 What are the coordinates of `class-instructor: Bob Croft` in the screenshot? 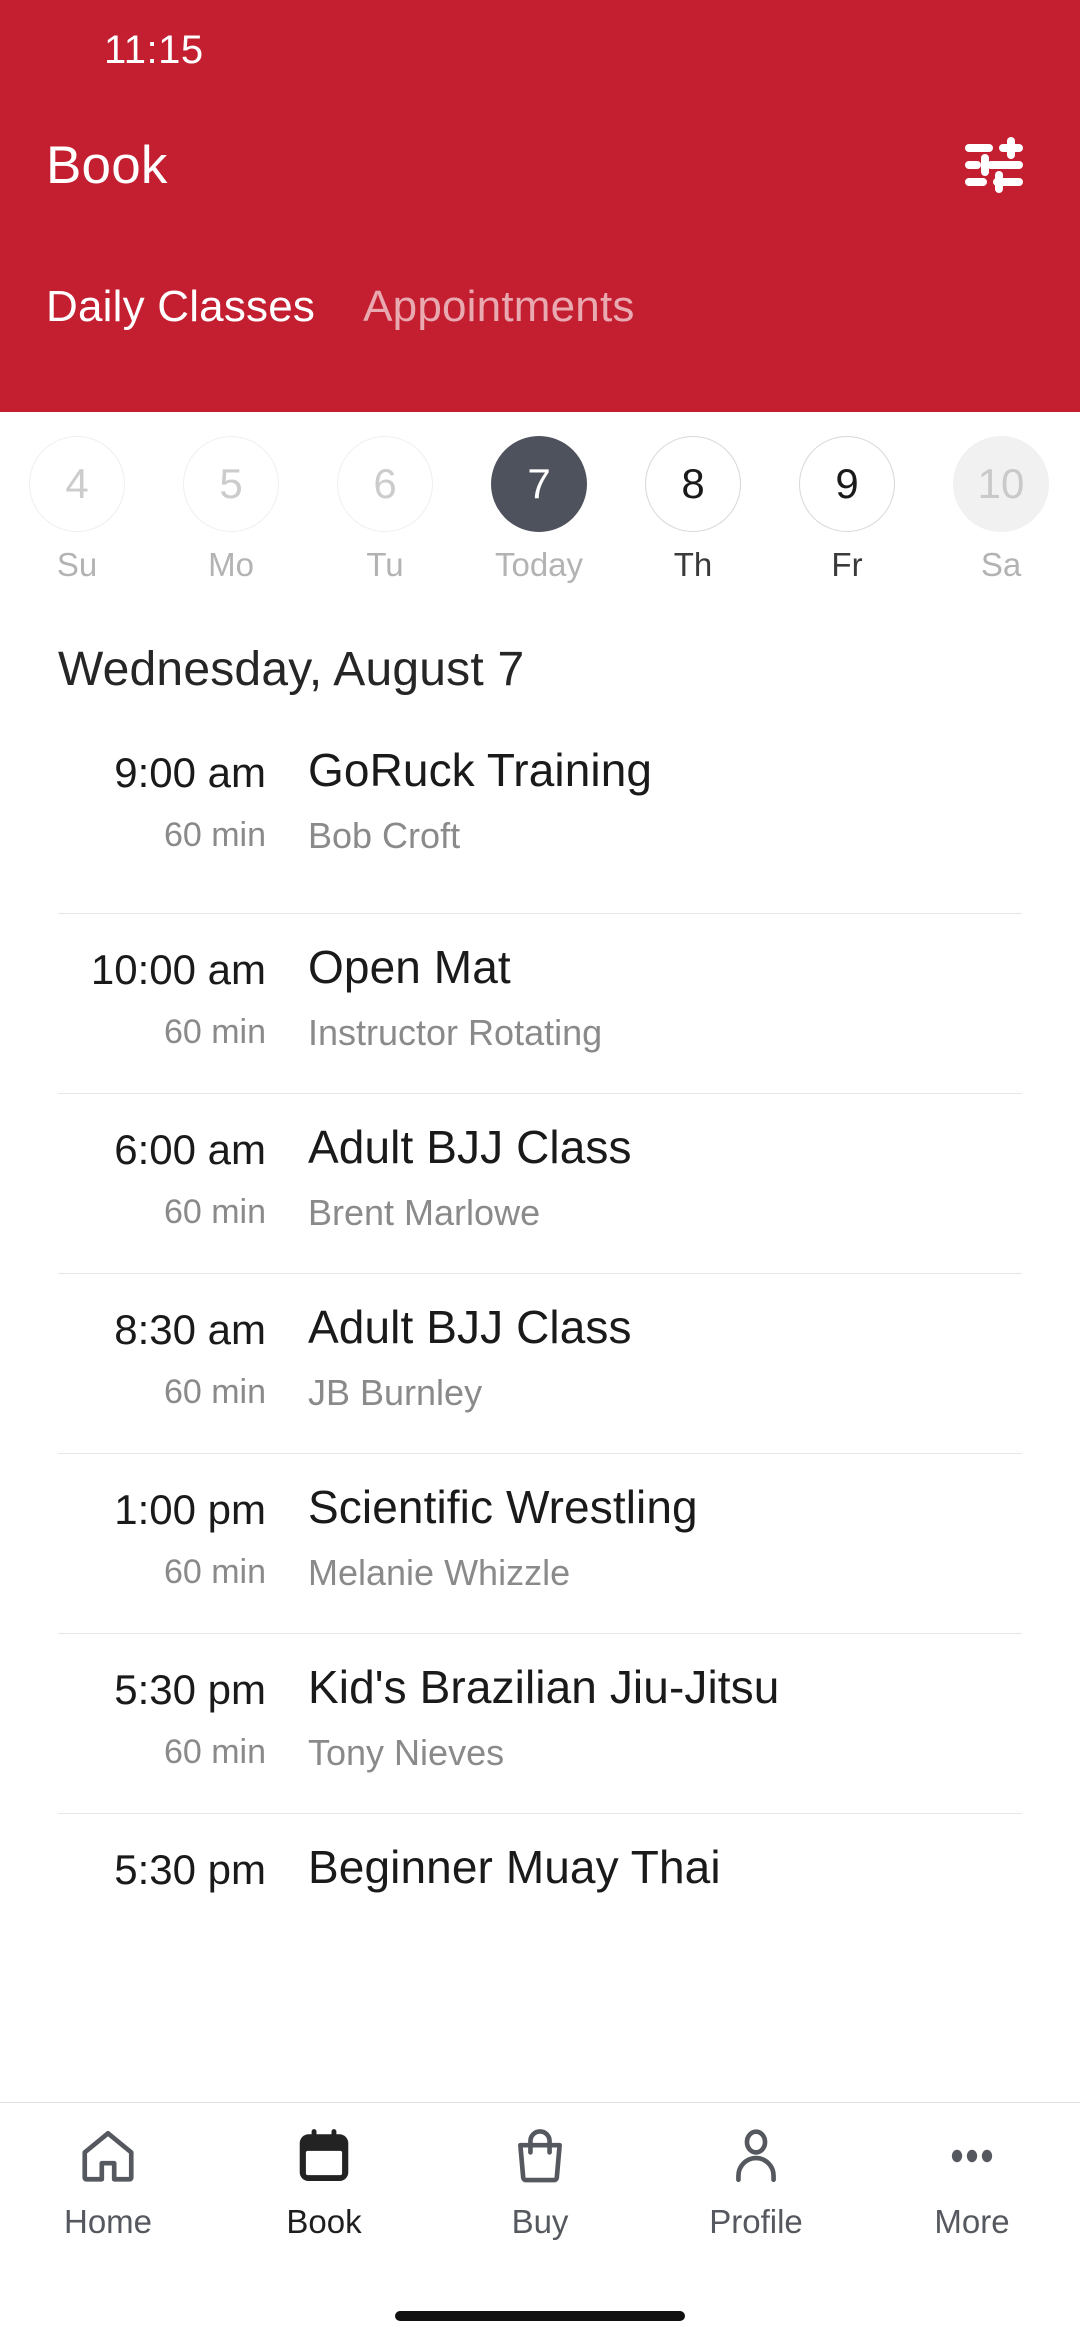 It's located at (384, 836).